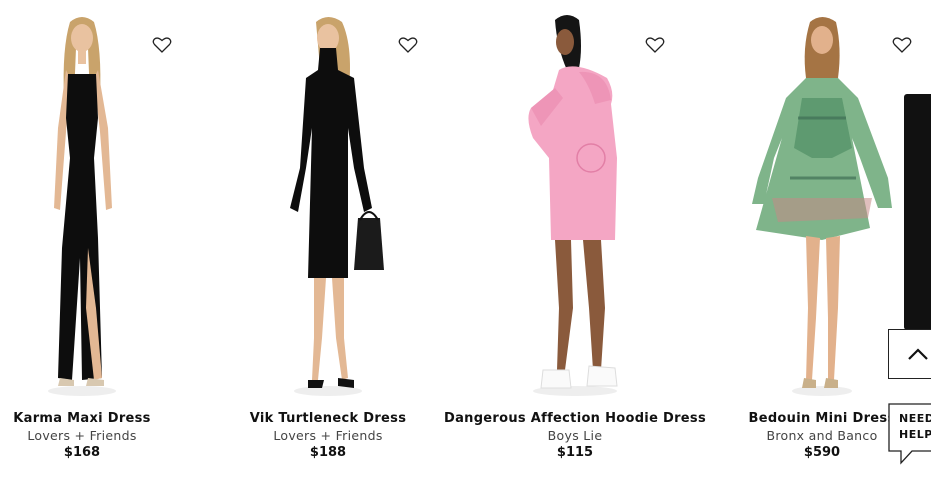 This screenshot has height=491, width=931. Describe the element at coordinates (328, 435) in the screenshot. I see `product-brand: Lovers + Friends` at that location.